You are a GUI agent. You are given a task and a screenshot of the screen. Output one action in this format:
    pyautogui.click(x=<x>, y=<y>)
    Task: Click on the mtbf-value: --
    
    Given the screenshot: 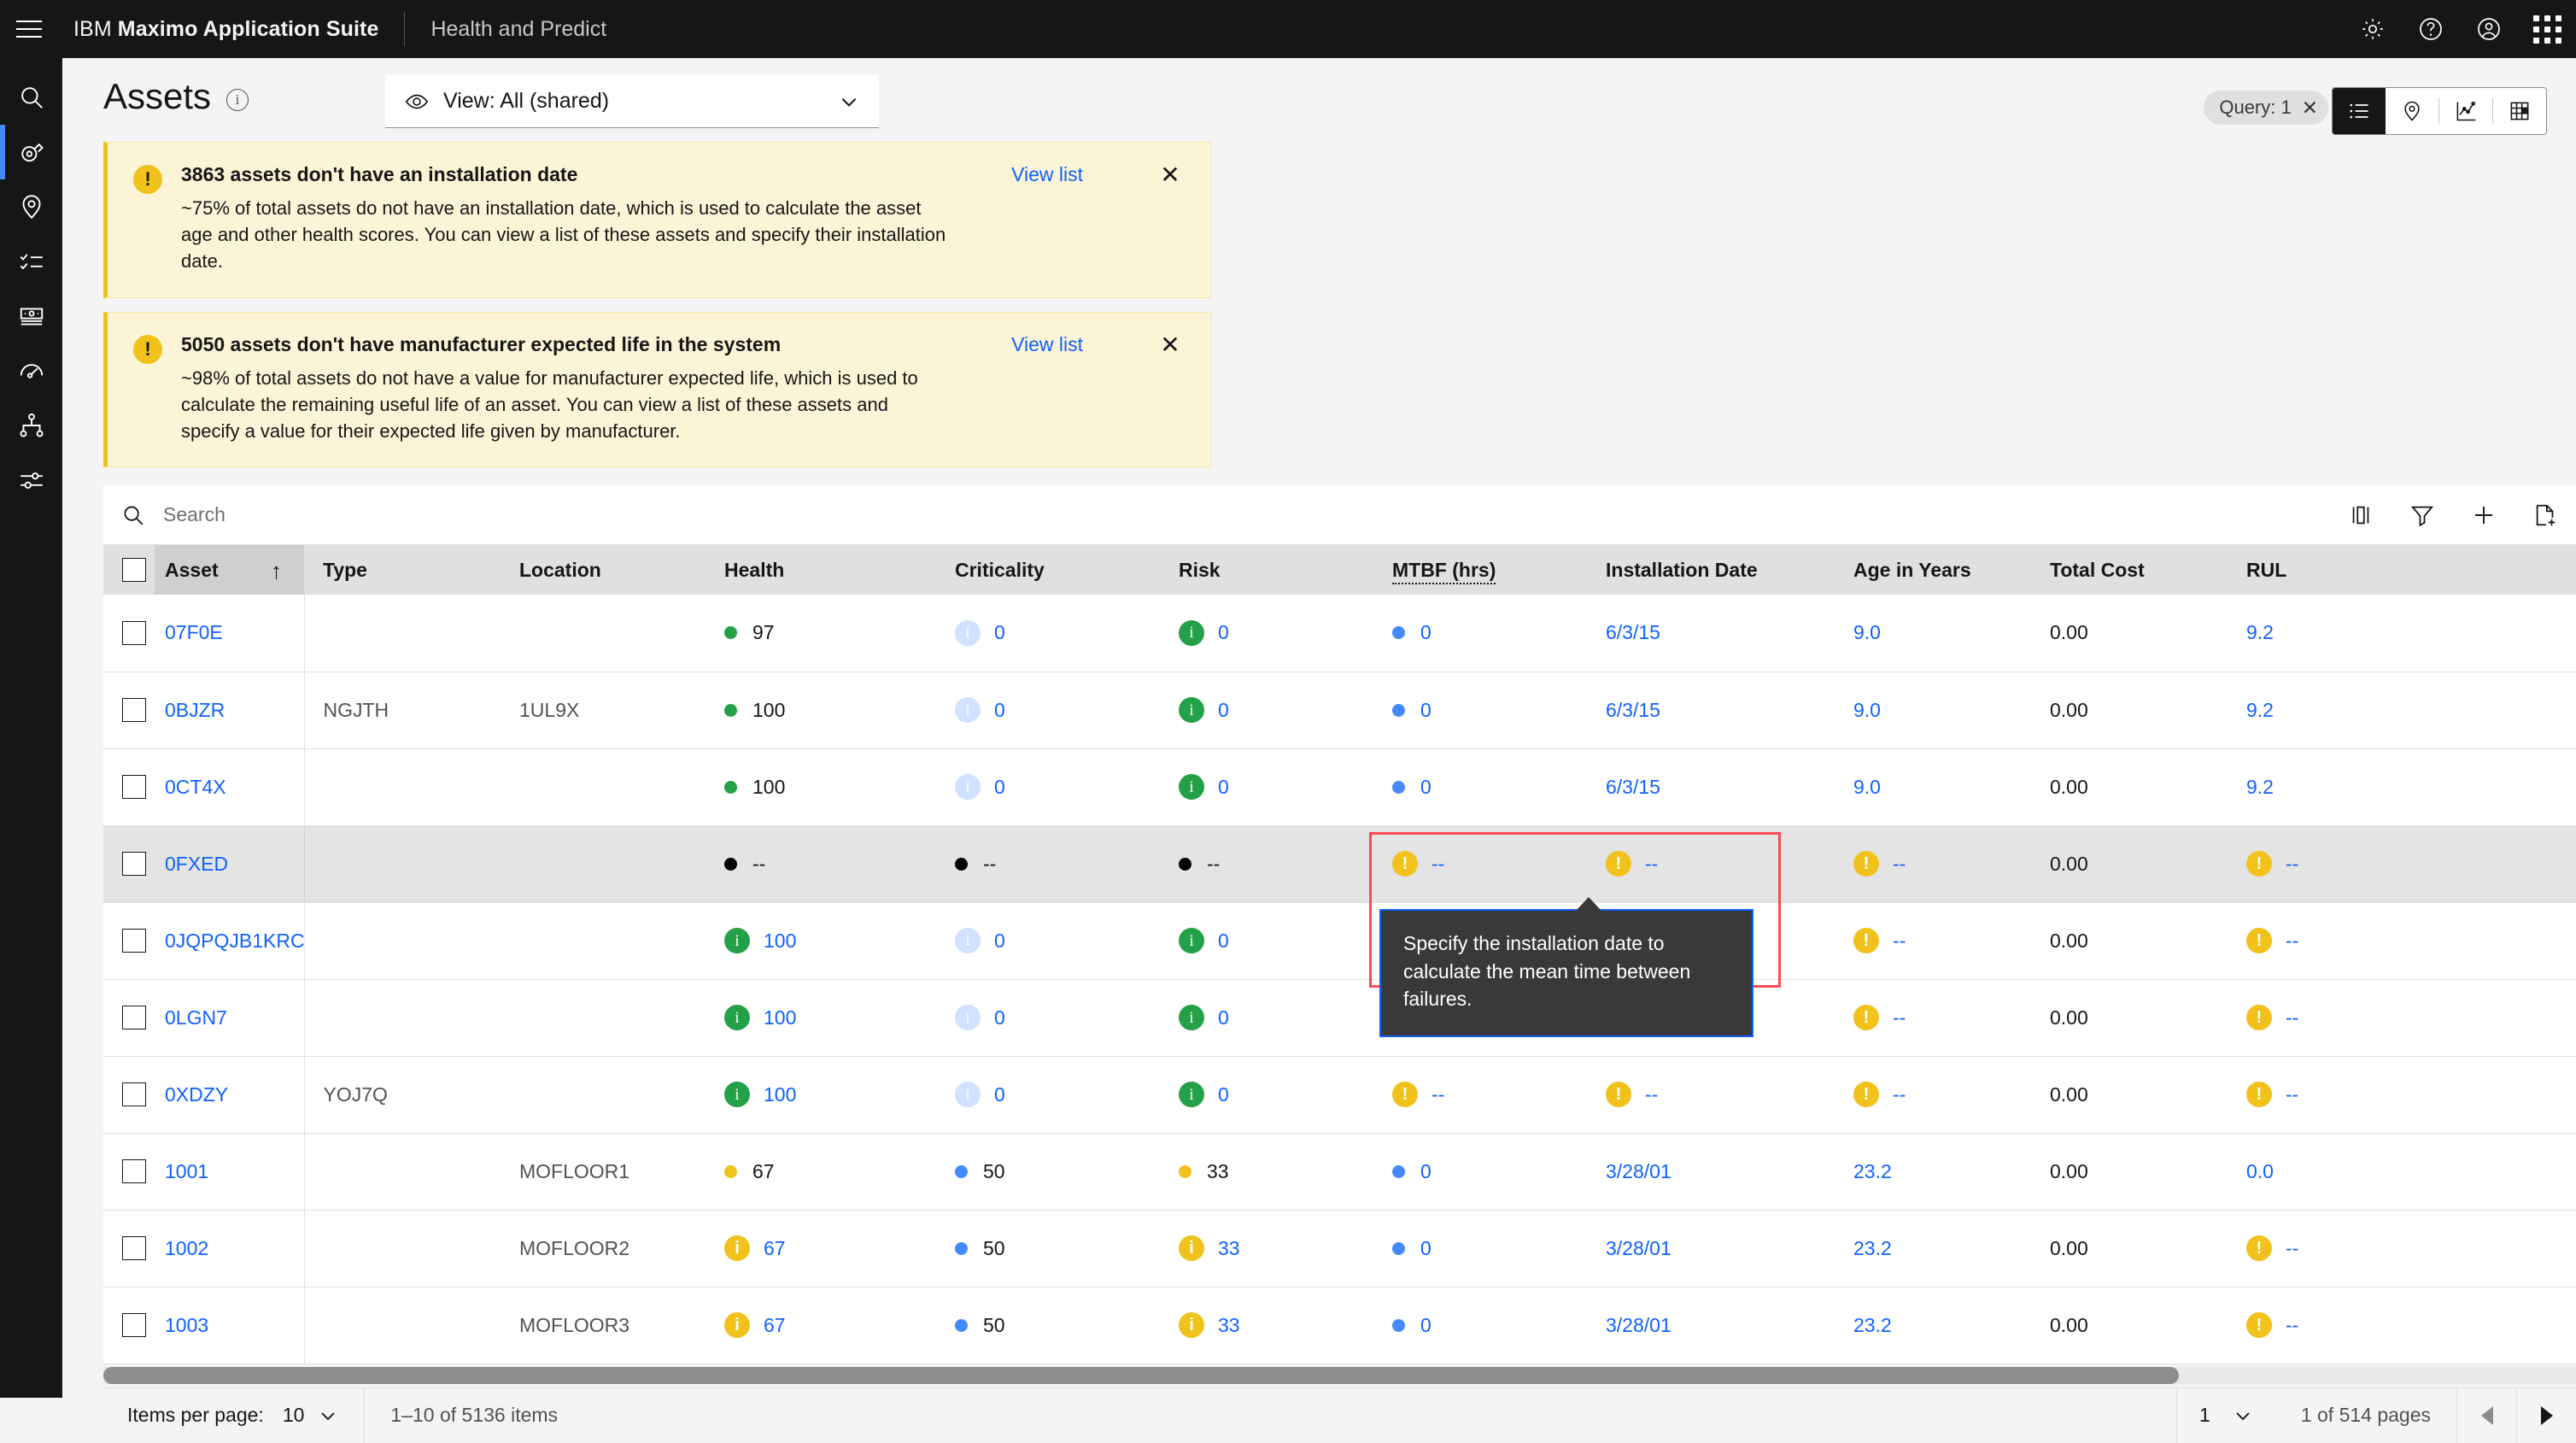 What is the action you would take?
    pyautogui.click(x=1437, y=864)
    